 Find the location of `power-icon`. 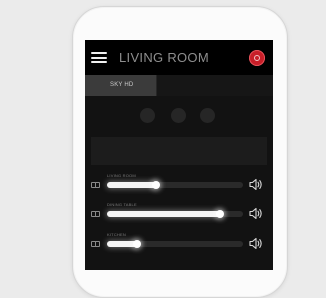

power-icon is located at coordinates (257, 58).